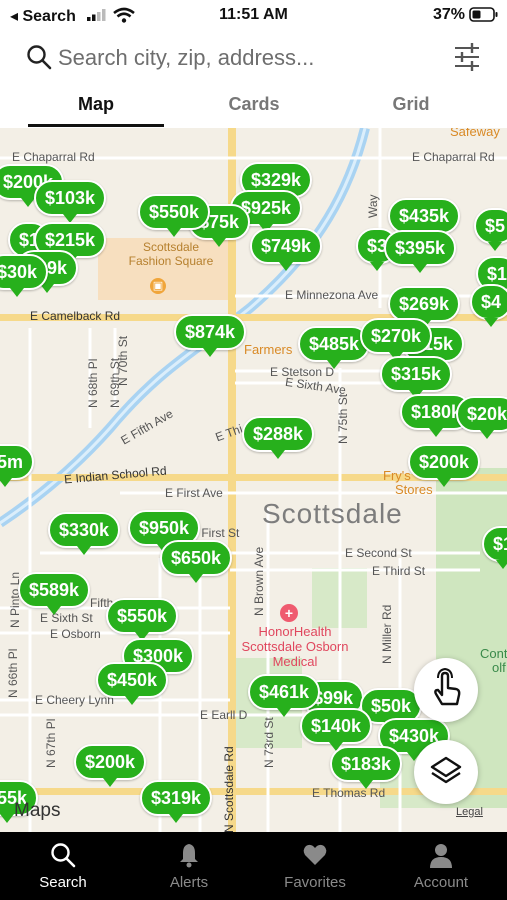  Describe the element at coordinates (75, 316) in the screenshot. I see `street-label: E Camelback Rd` at that location.